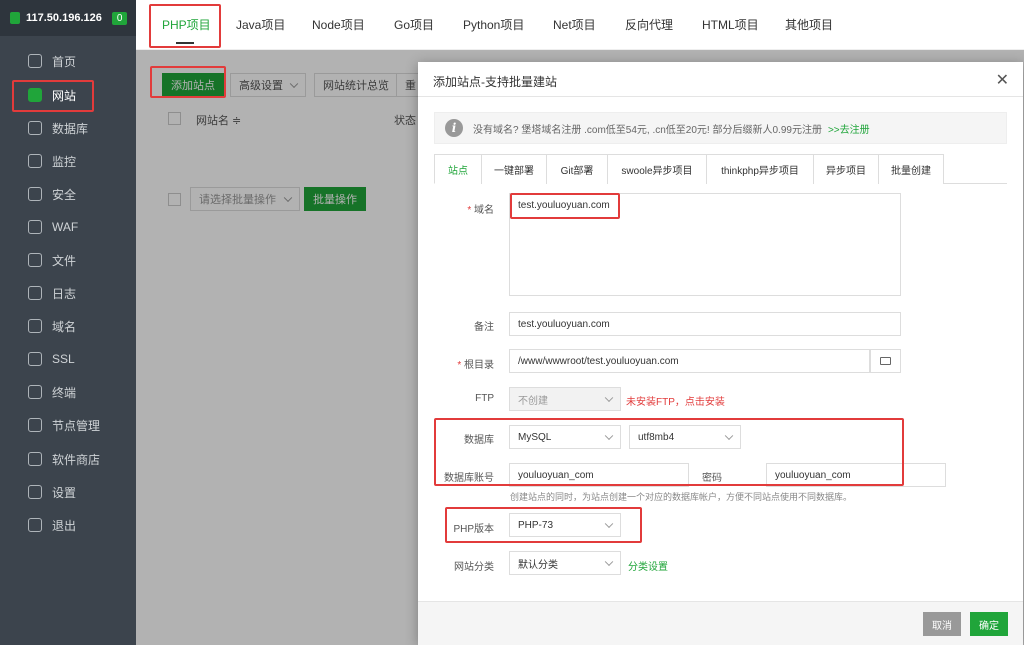  Describe the element at coordinates (565, 563) in the screenshot. I see `category-select: 默认分类` at that location.